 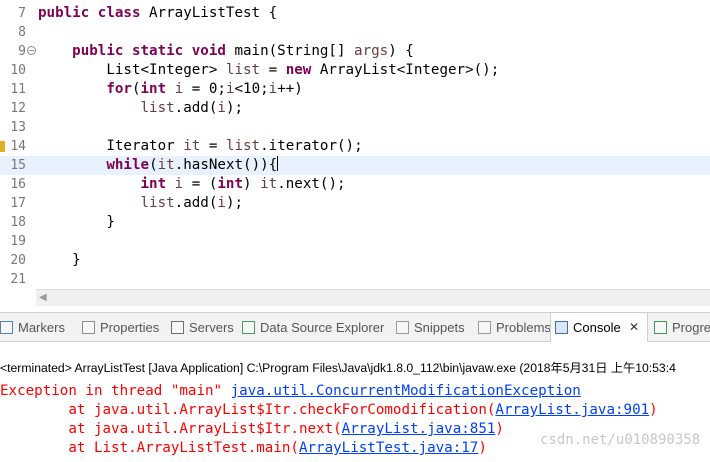 I want to click on code-token: .add(, so click(x=196, y=203).